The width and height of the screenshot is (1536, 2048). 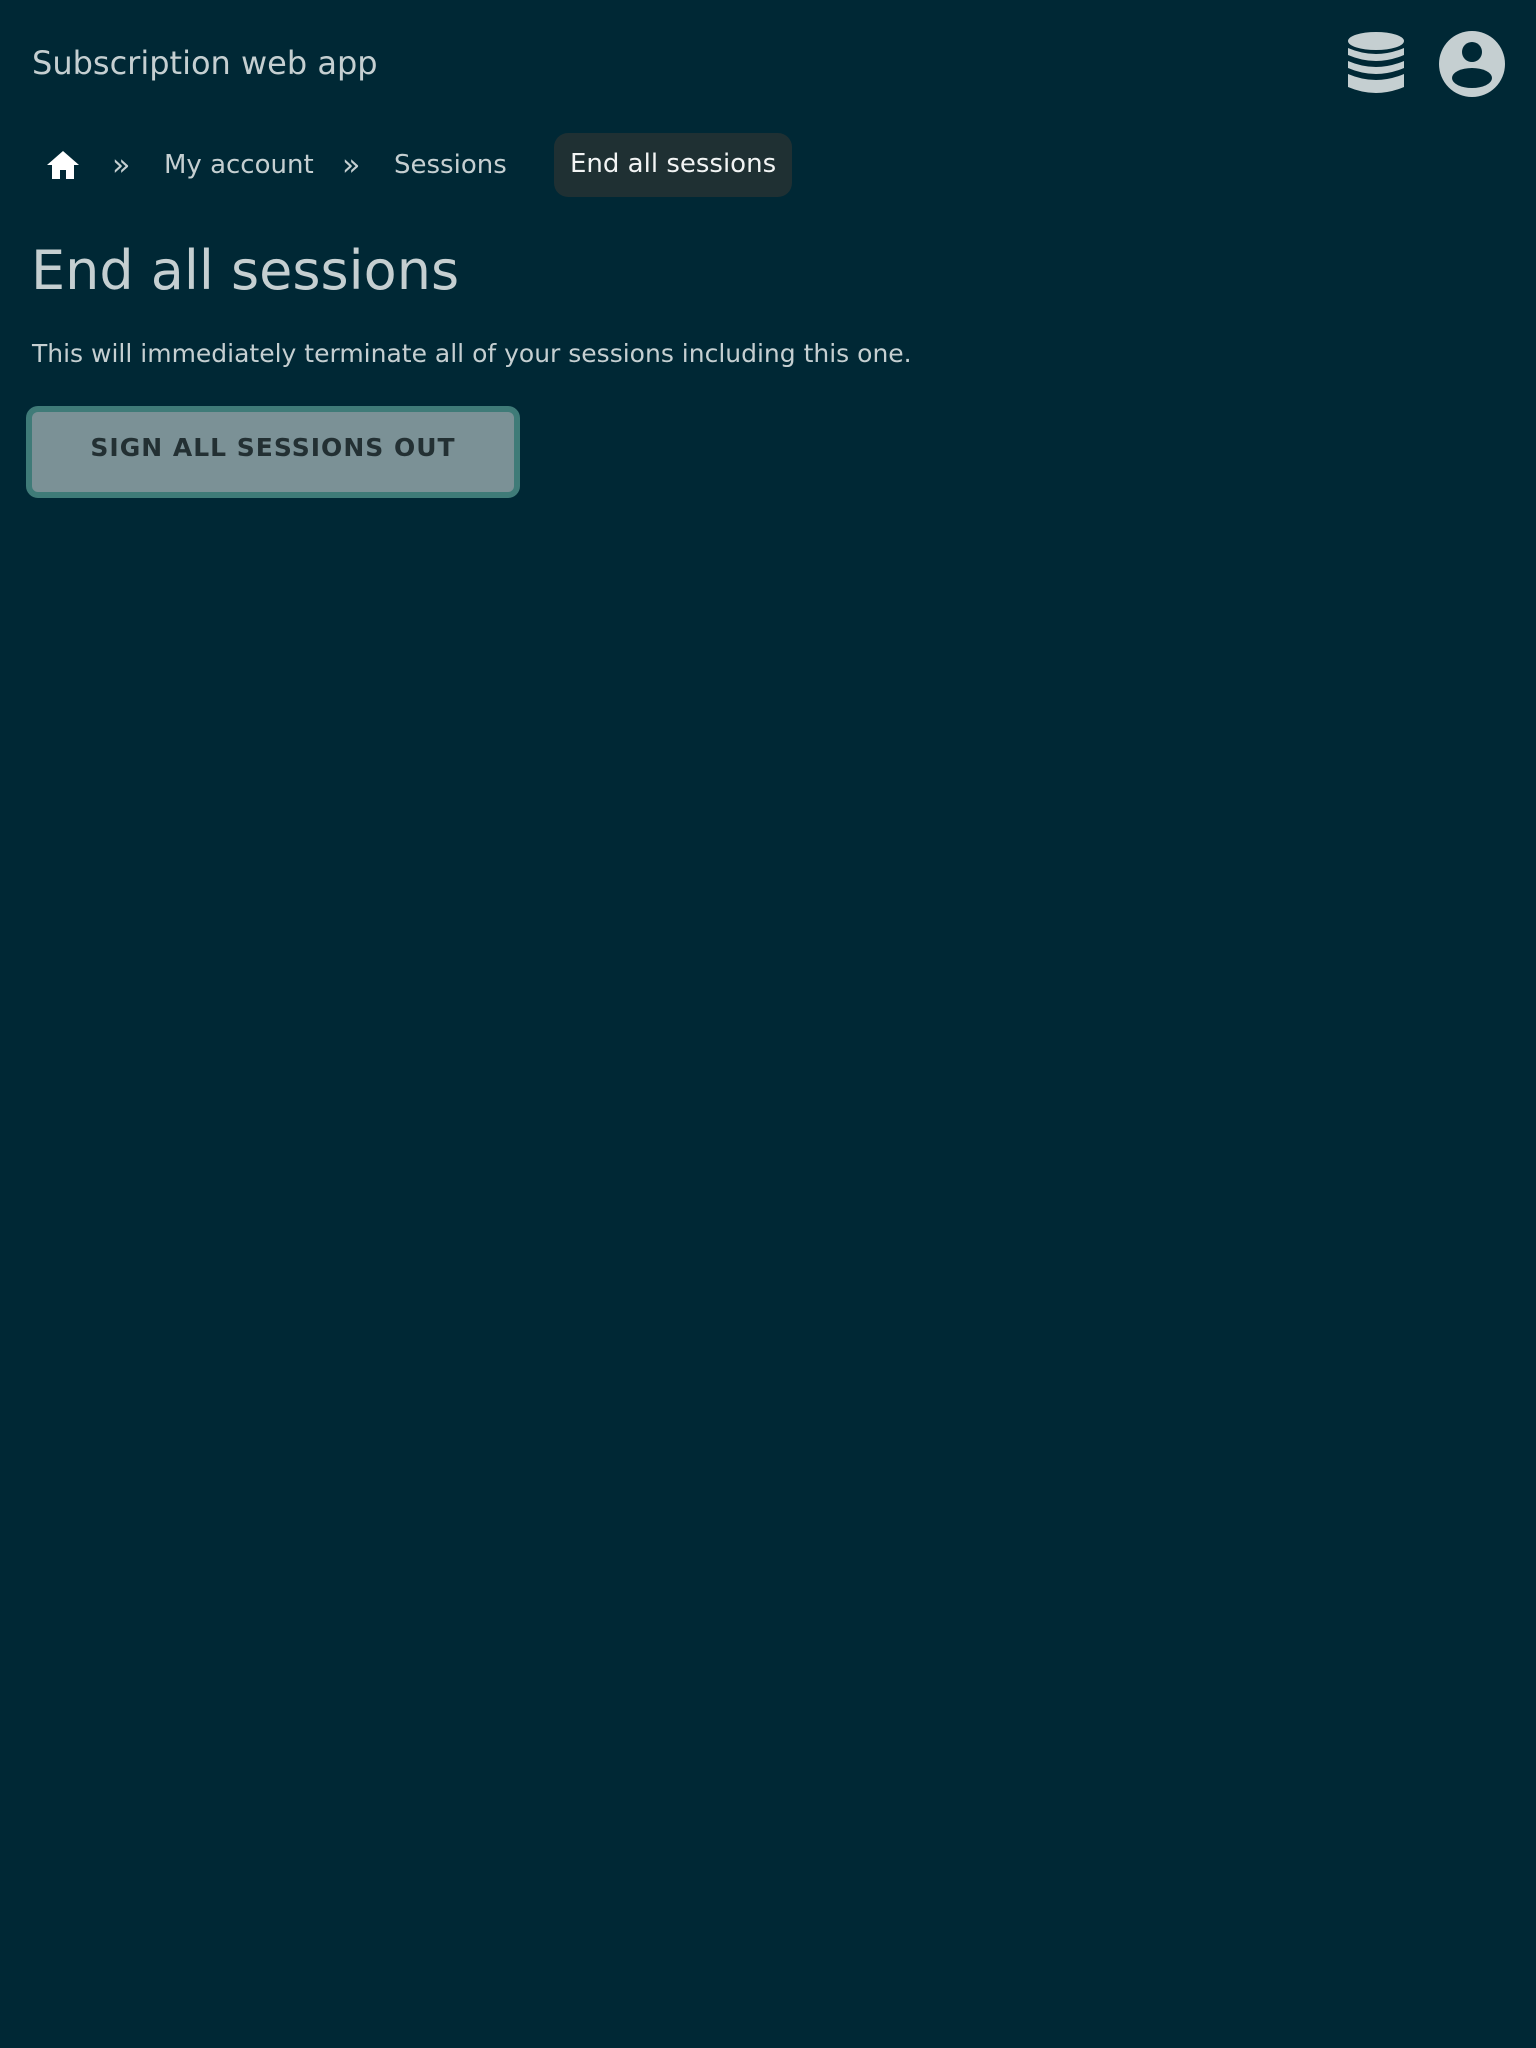 I want to click on breadcrumb-sessions: Sessions, so click(x=450, y=165).